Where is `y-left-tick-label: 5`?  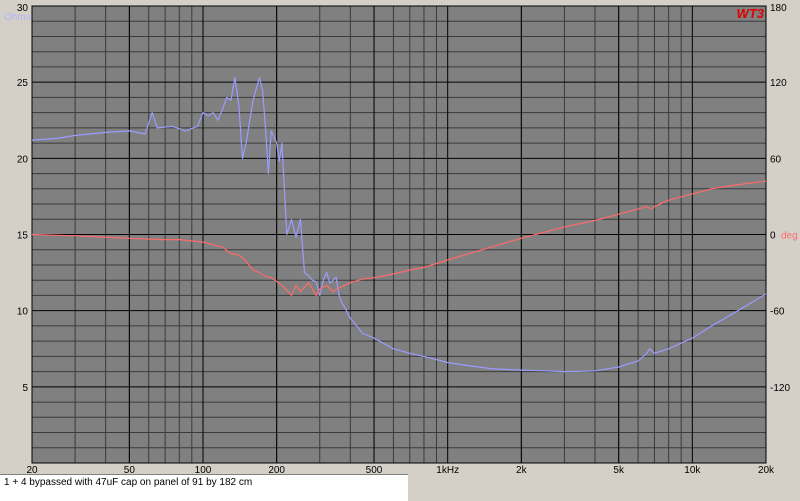
y-left-tick-label: 5 is located at coordinates (25, 388).